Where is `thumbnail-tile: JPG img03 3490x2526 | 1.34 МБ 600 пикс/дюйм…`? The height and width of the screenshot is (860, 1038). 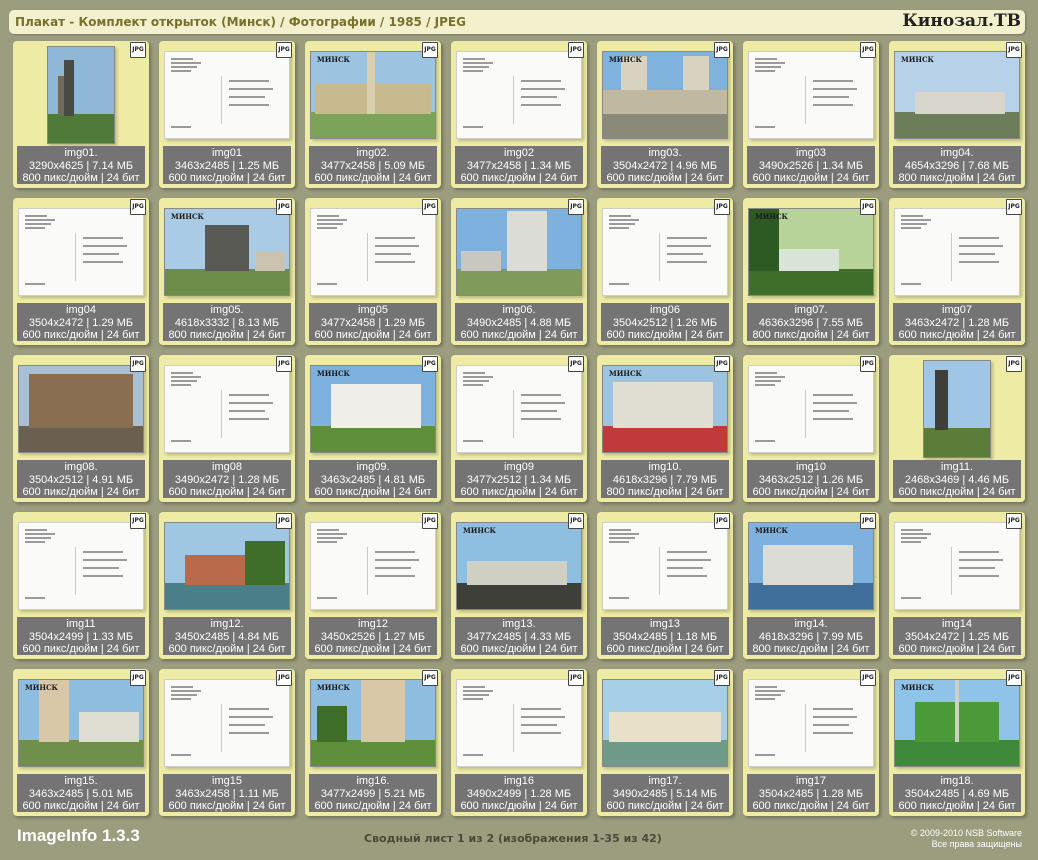 thumbnail-tile: JPG img03 3490x2526 | 1.34 МБ 600 пикс/дюйм… is located at coordinates (811, 114).